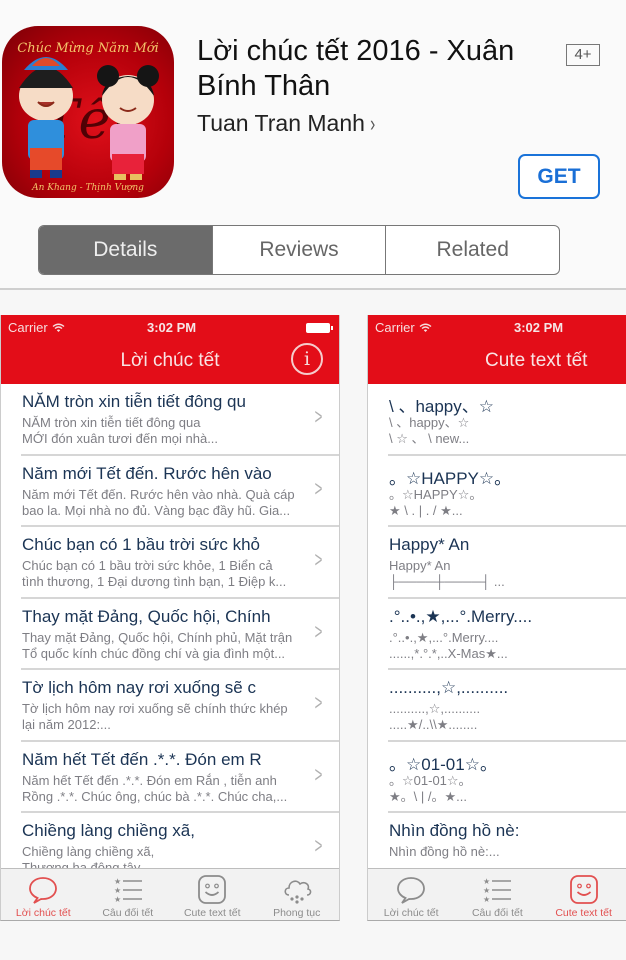 This screenshot has width=626, height=960. I want to click on segmented-control: Details Reviews Related, so click(299, 250).